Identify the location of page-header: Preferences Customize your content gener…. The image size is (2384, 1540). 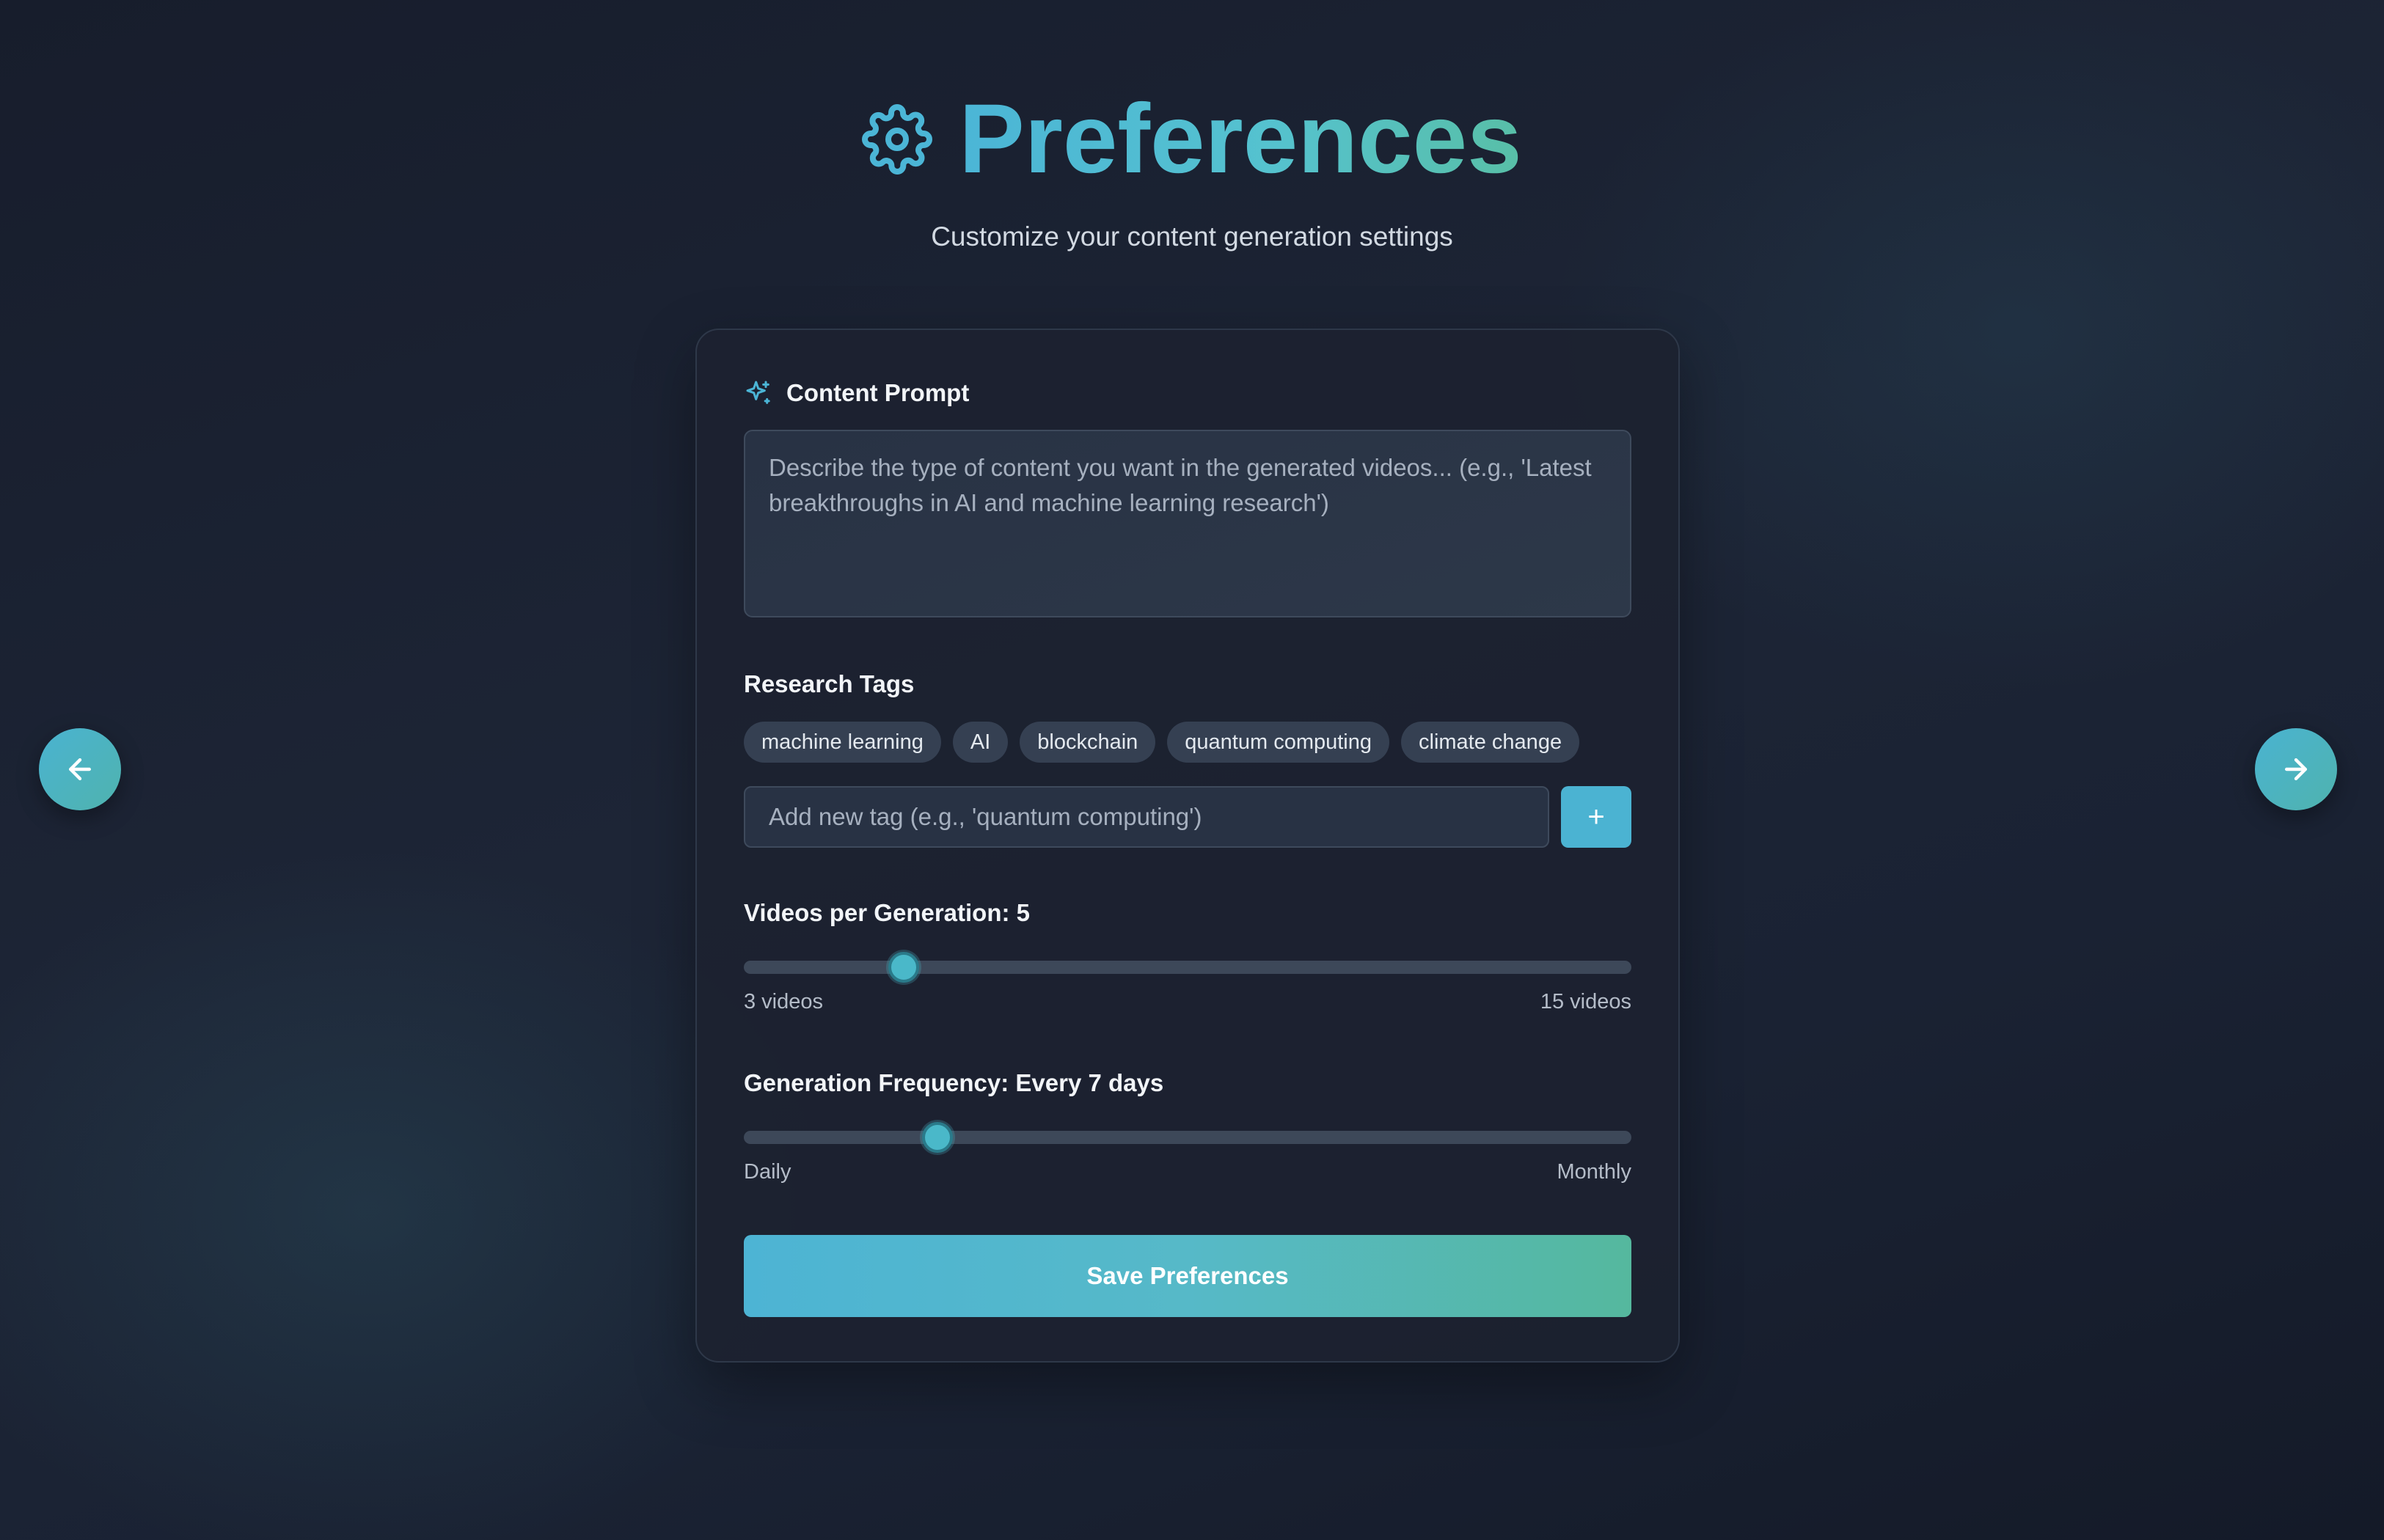
(1192, 166).